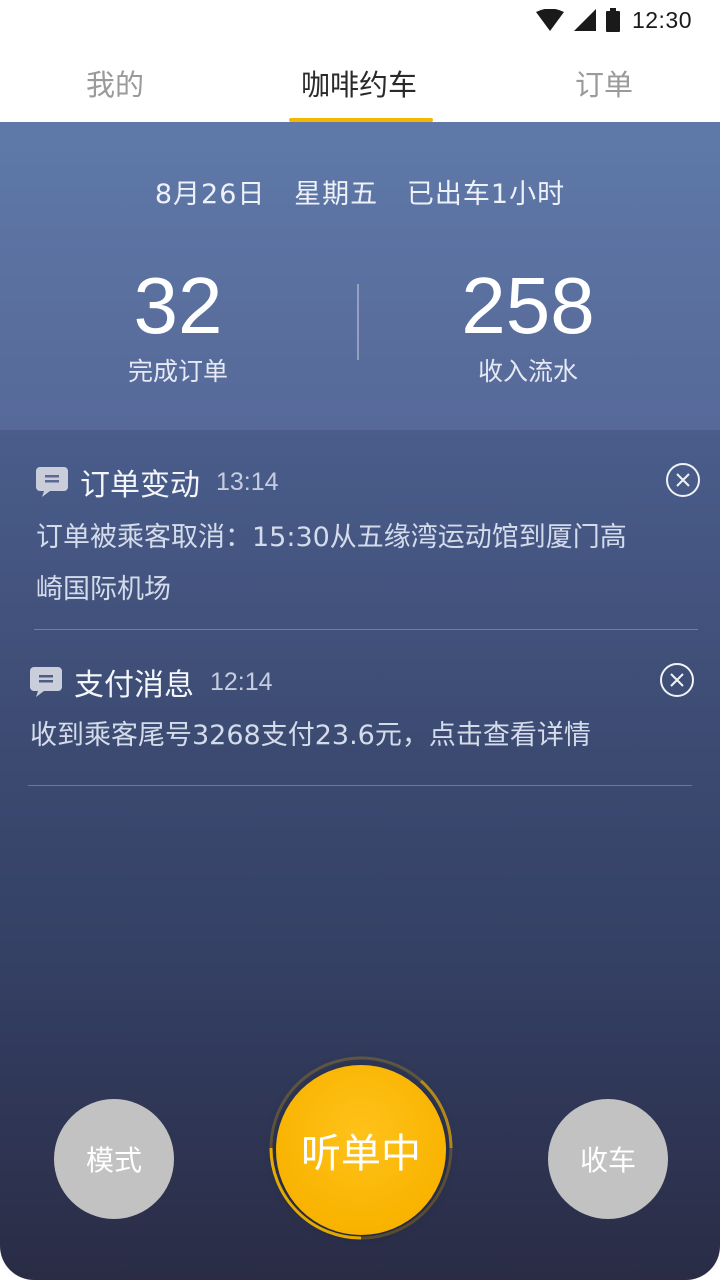 This screenshot has width=720, height=1280. I want to click on stat-divider, so click(358, 322).